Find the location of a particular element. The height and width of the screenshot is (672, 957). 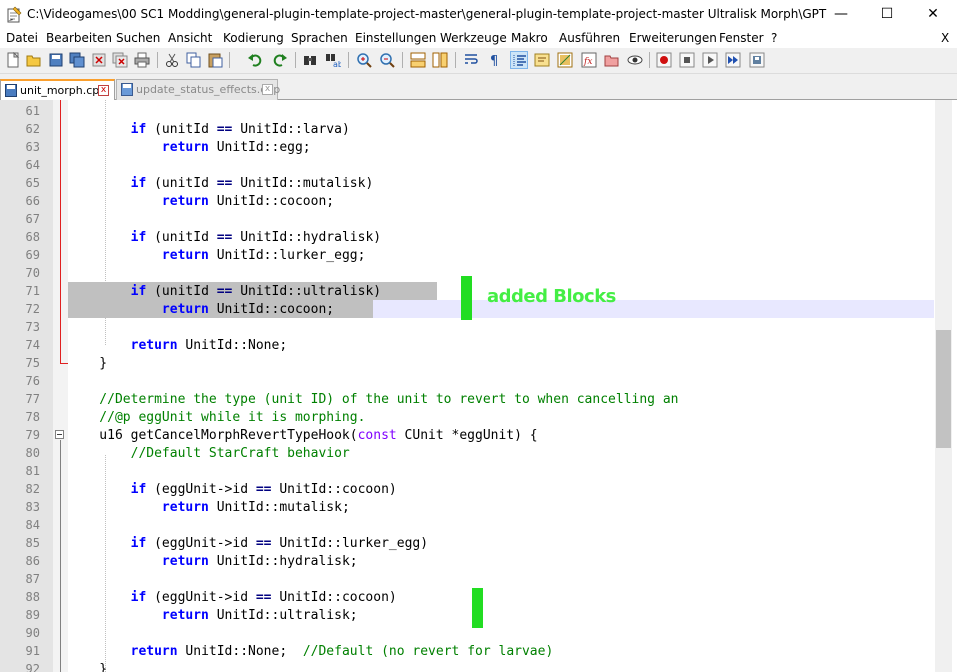

maximize-button: ☐ is located at coordinates (887, 15).